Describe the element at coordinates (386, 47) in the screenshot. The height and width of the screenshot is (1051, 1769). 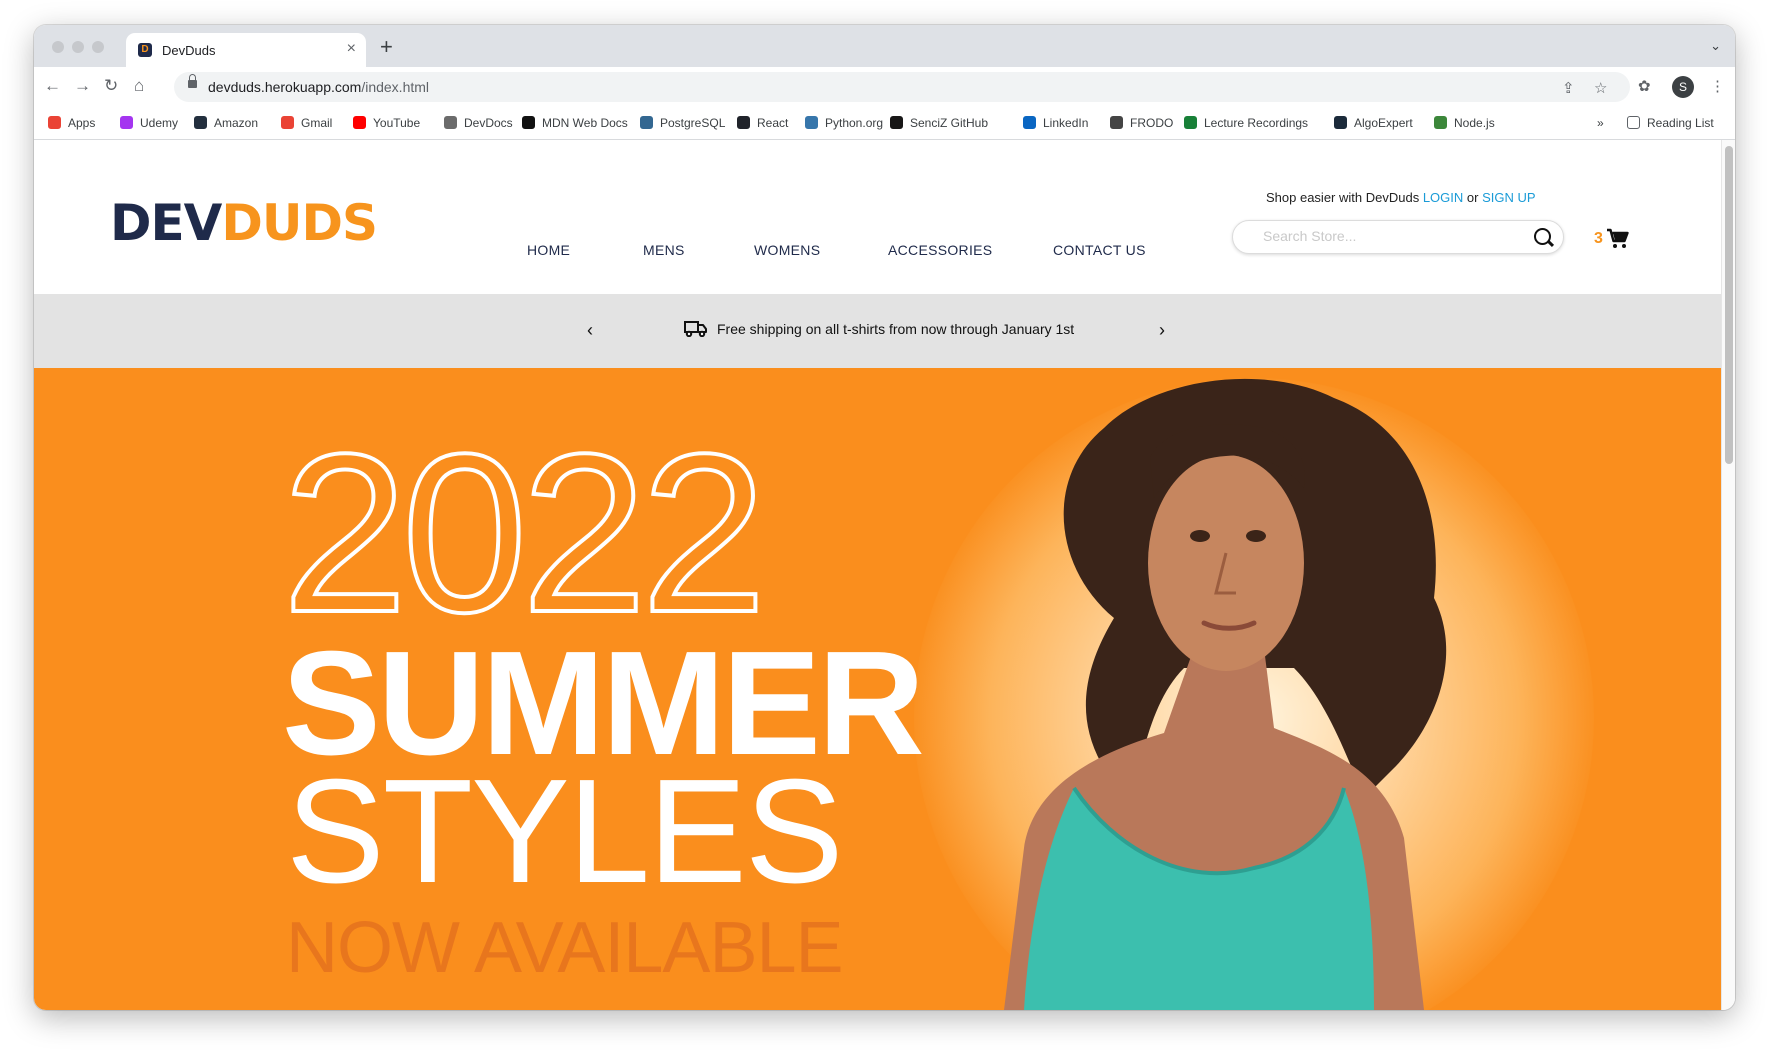
I see `new-tab-icon: +` at that location.